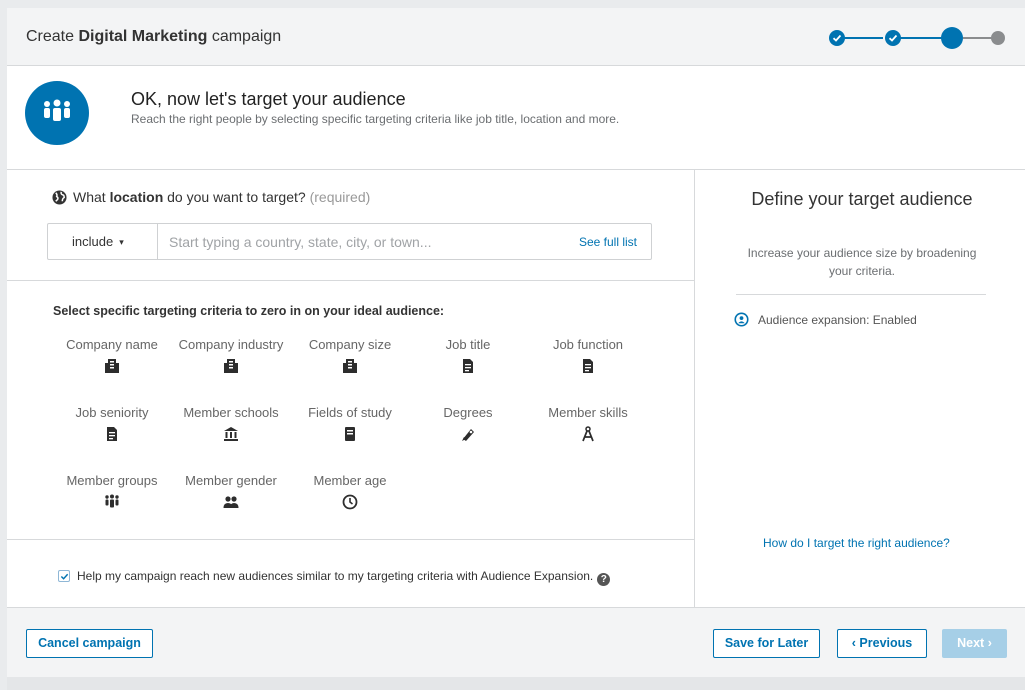  What do you see at coordinates (350, 355) in the screenshot?
I see `criteria-company-size: Company size` at bounding box center [350, 355].